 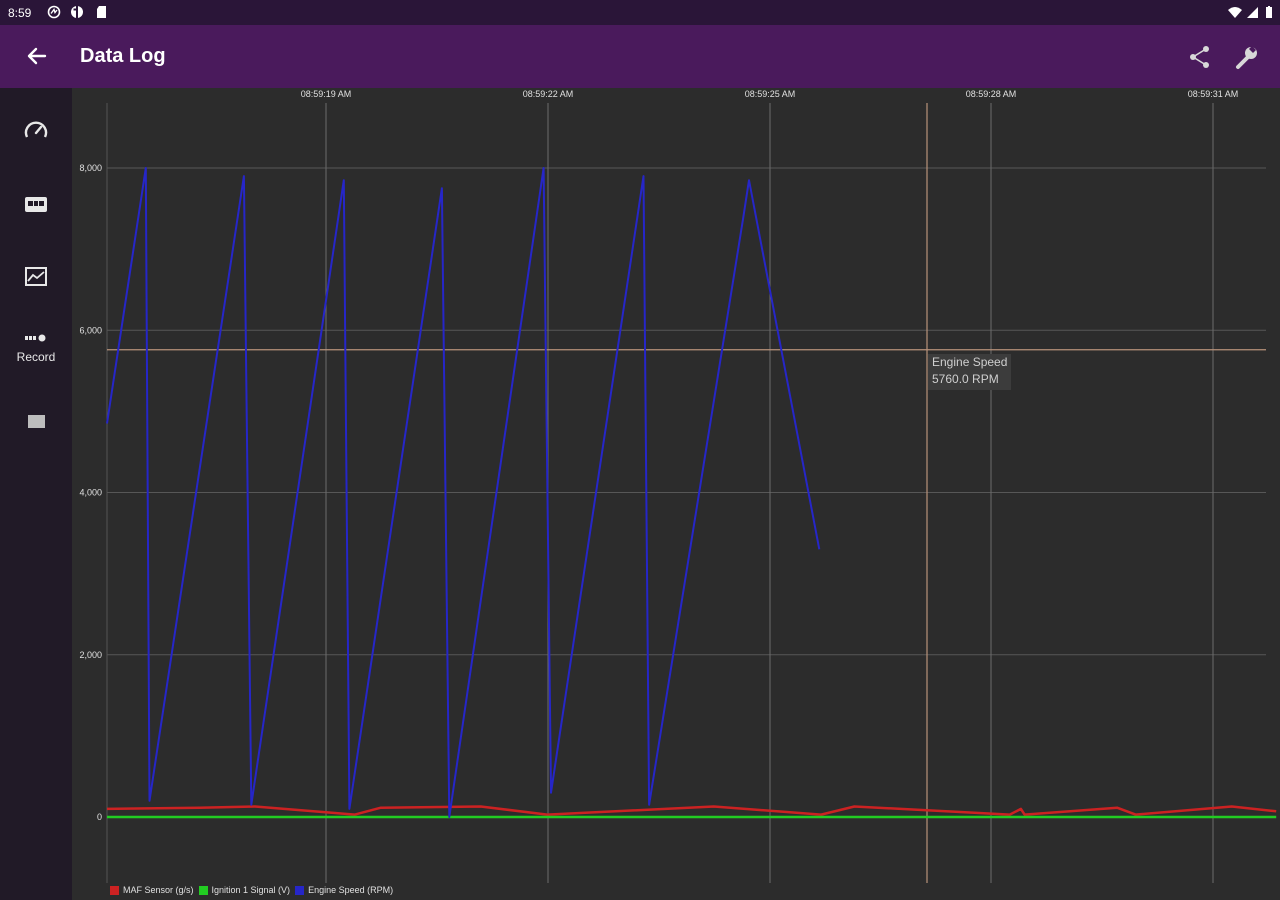 I want to click on legend-item-maf: MAF Sensor (g/s), so click(x=152, y=890).